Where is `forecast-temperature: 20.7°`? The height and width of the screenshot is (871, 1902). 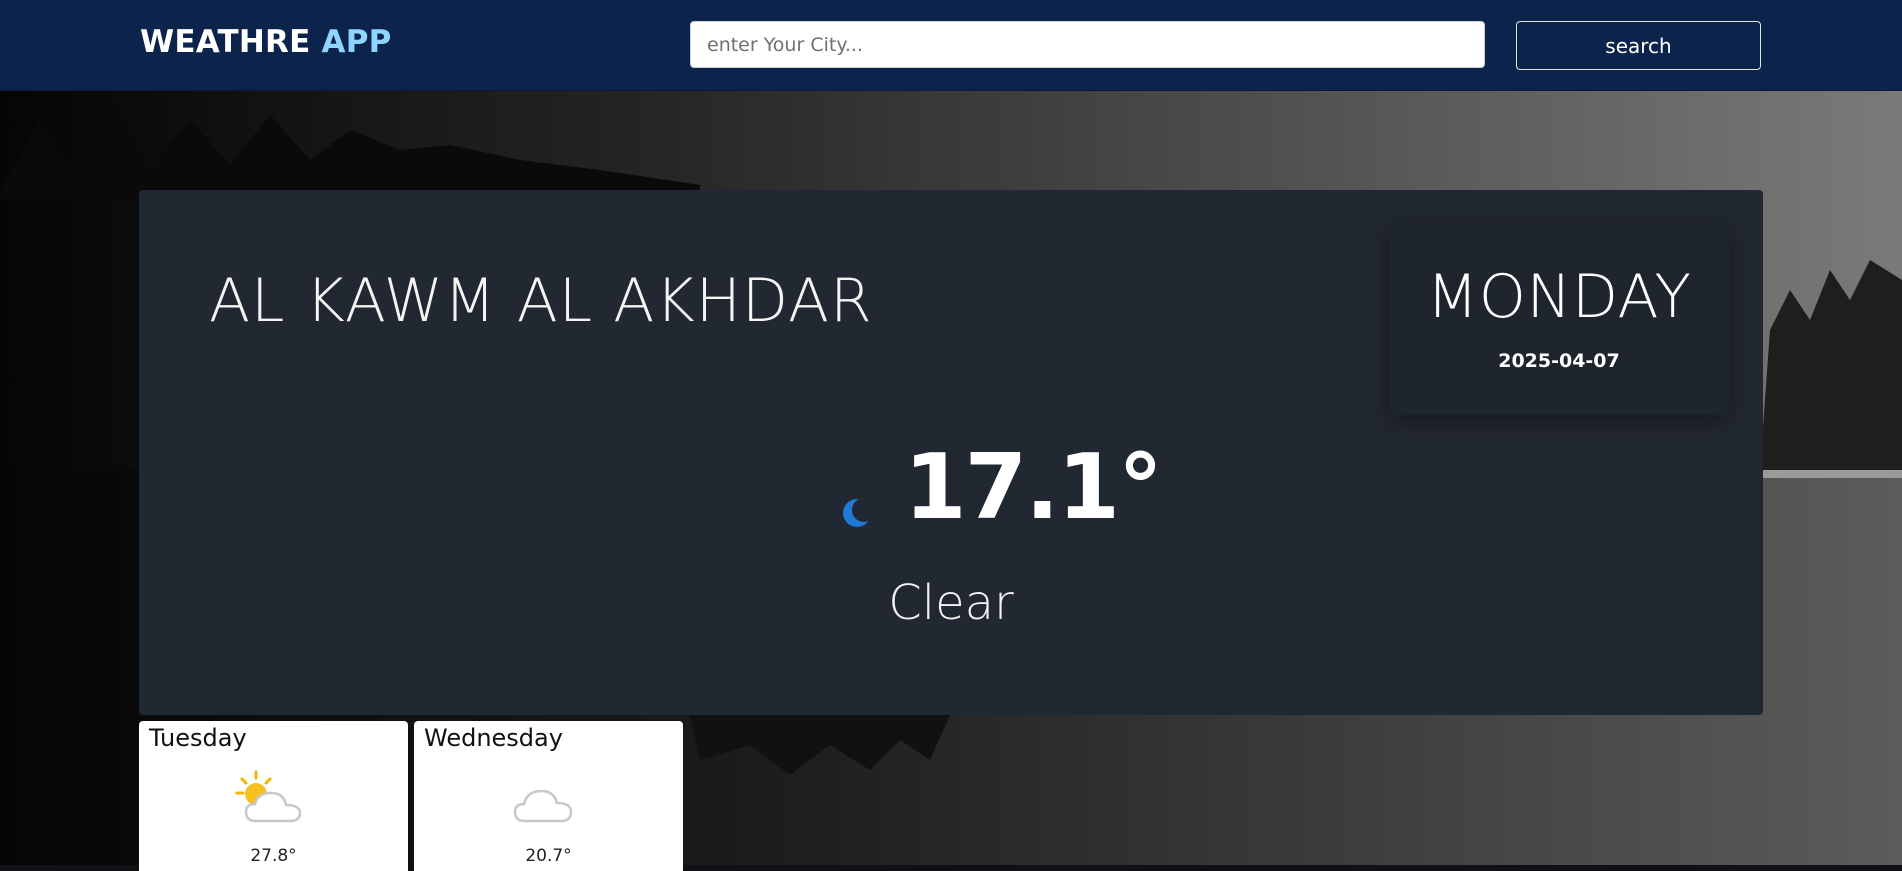
forecast-temperature: 20.7° is located at coordinates (548, 856).